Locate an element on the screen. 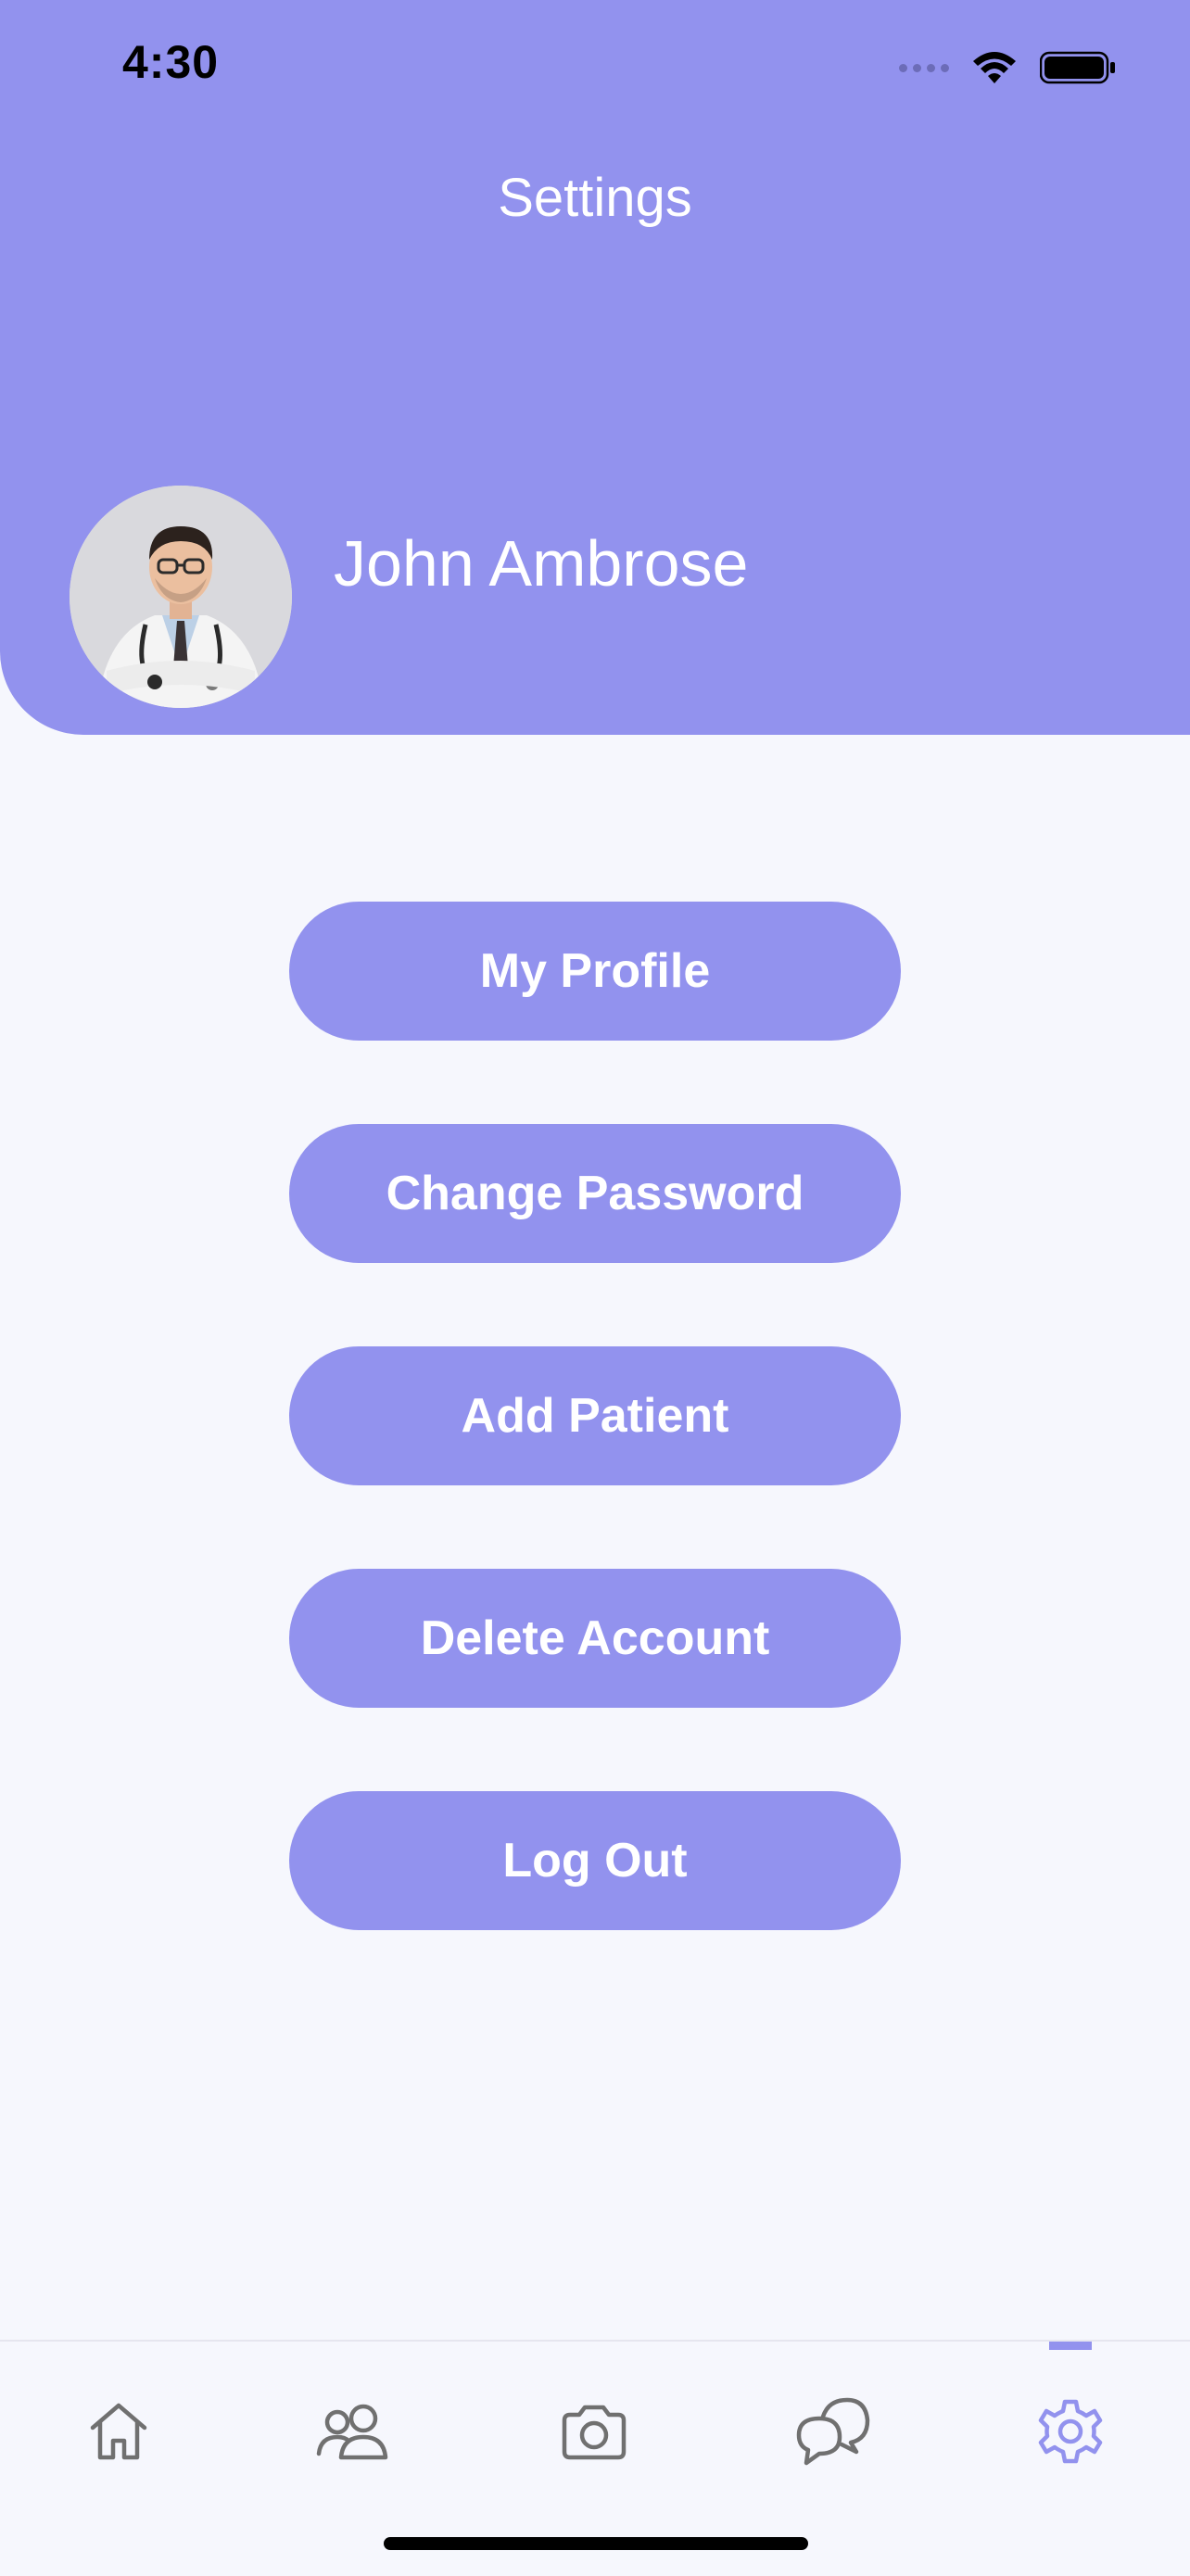 Image resolution: width=1190 pixels, height=2576 pixels. camera-icon is located at coordinates (594, 2432).